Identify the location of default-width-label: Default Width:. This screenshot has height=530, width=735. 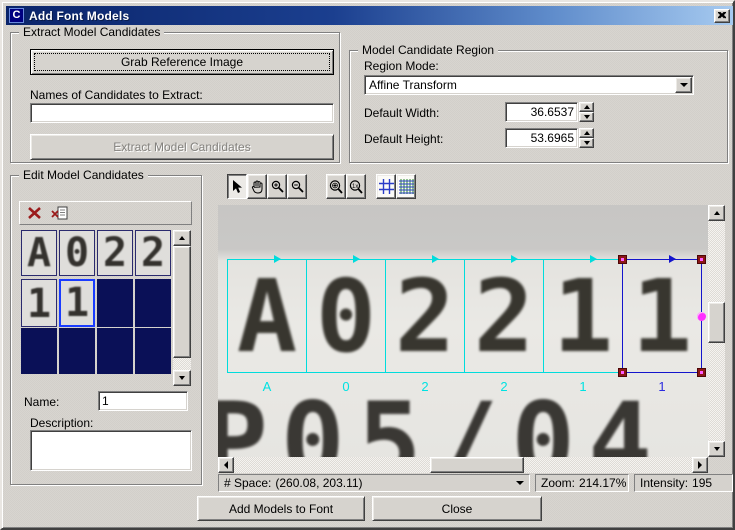
(402, 113).